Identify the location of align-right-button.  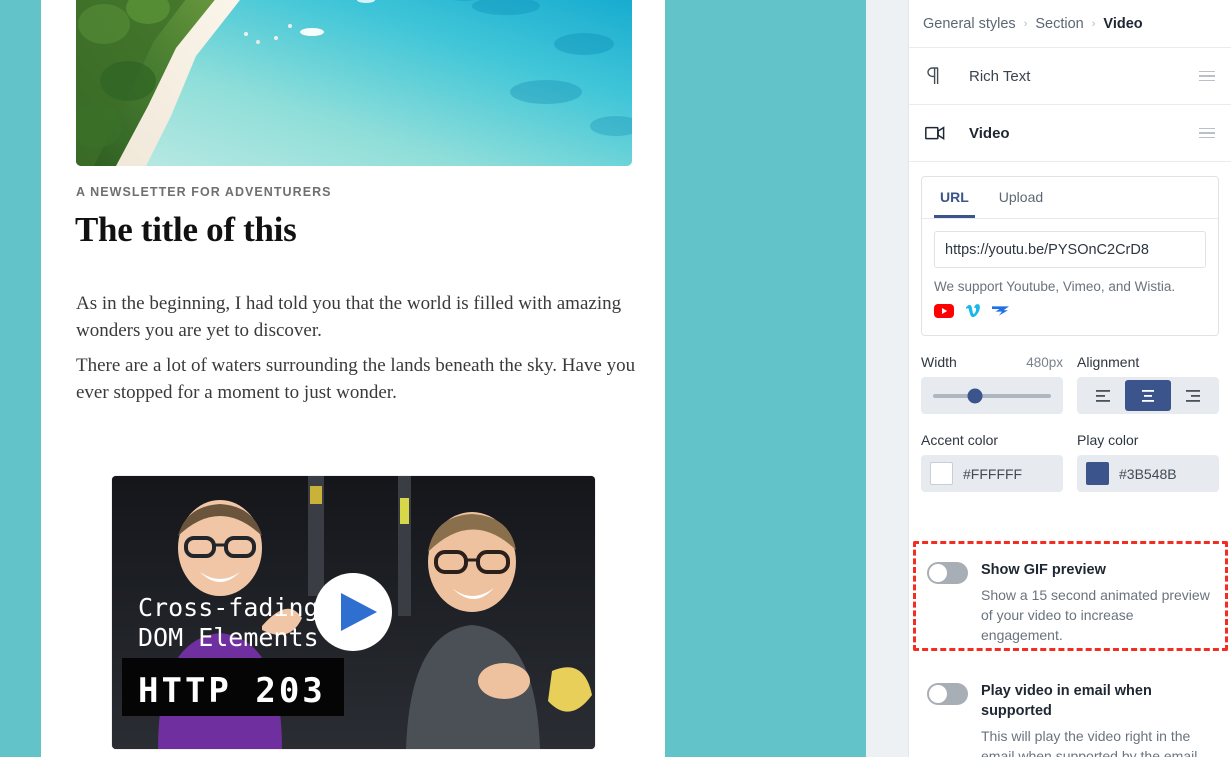
(1193, 395).